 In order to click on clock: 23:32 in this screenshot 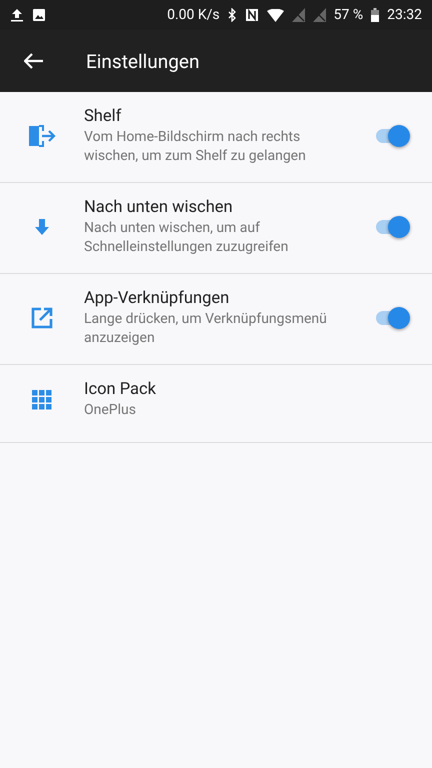, I will do `click(404, 15)`.